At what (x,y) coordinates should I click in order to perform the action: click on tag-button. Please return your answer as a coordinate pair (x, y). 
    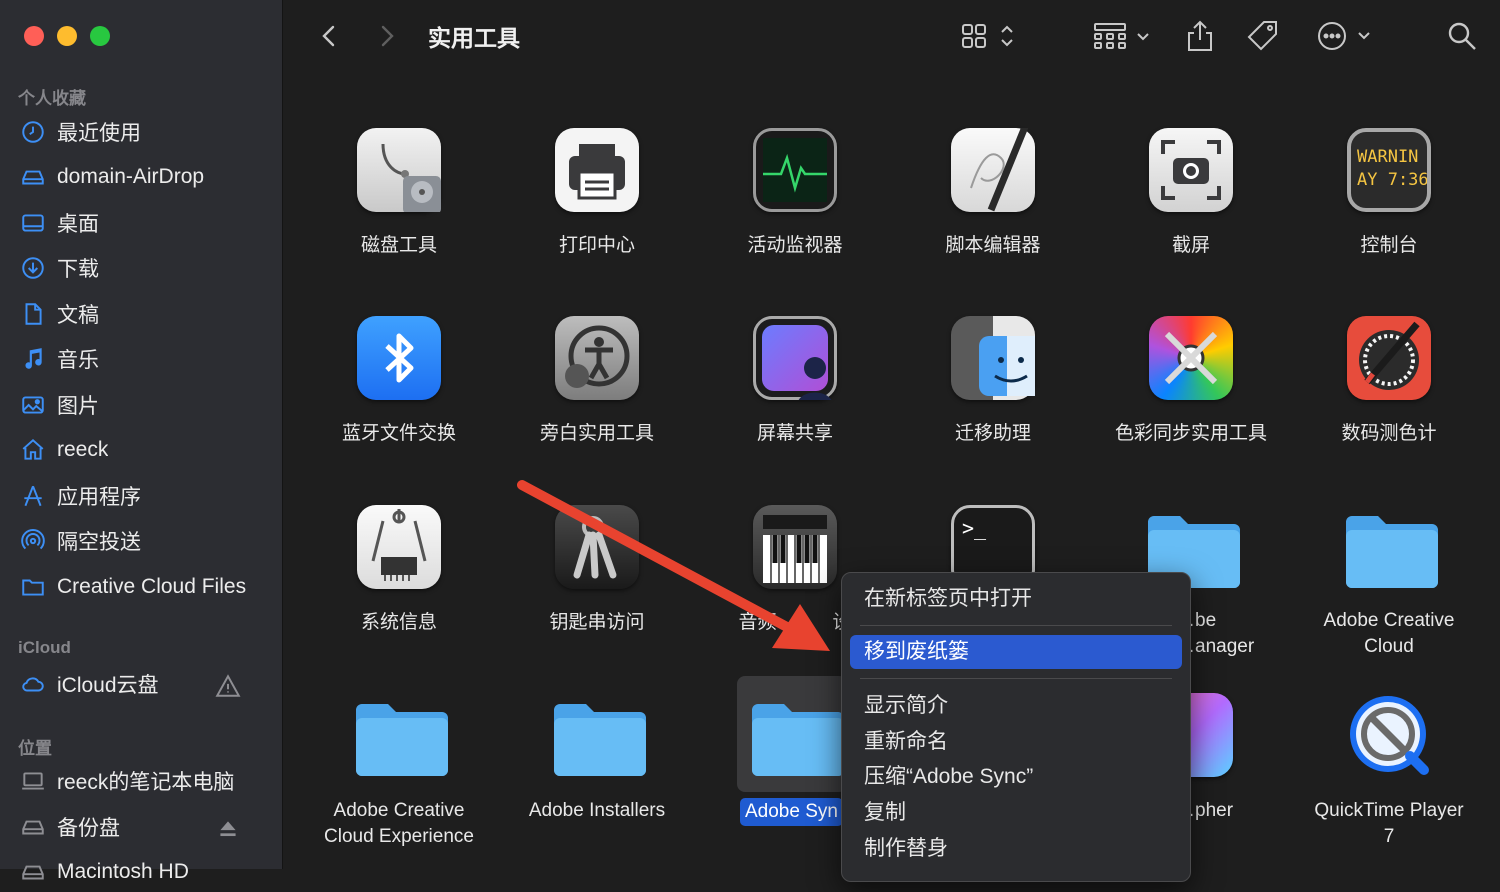
    Looking at the image, I should click on (1263, 36).